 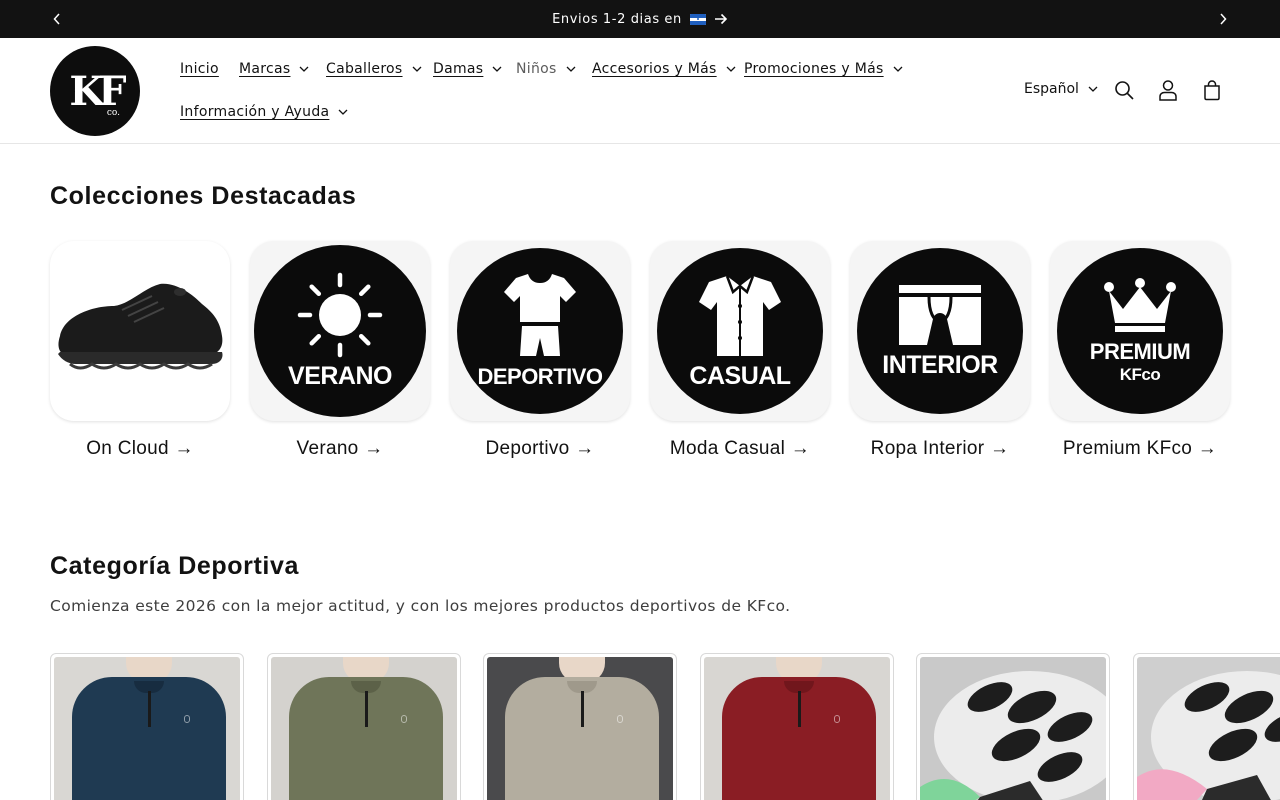 I want to click on crown-icon, so click(x=1140, y=305).